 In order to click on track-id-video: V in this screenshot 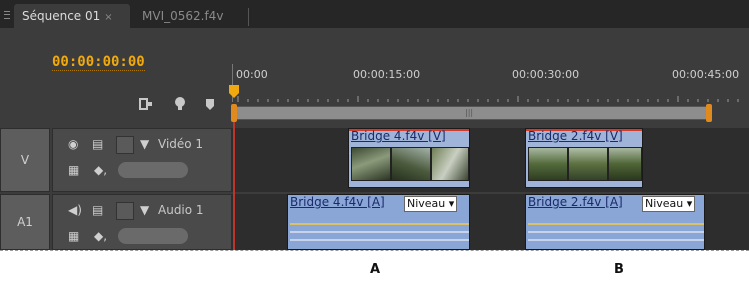, I will do `click(25, 160)`.